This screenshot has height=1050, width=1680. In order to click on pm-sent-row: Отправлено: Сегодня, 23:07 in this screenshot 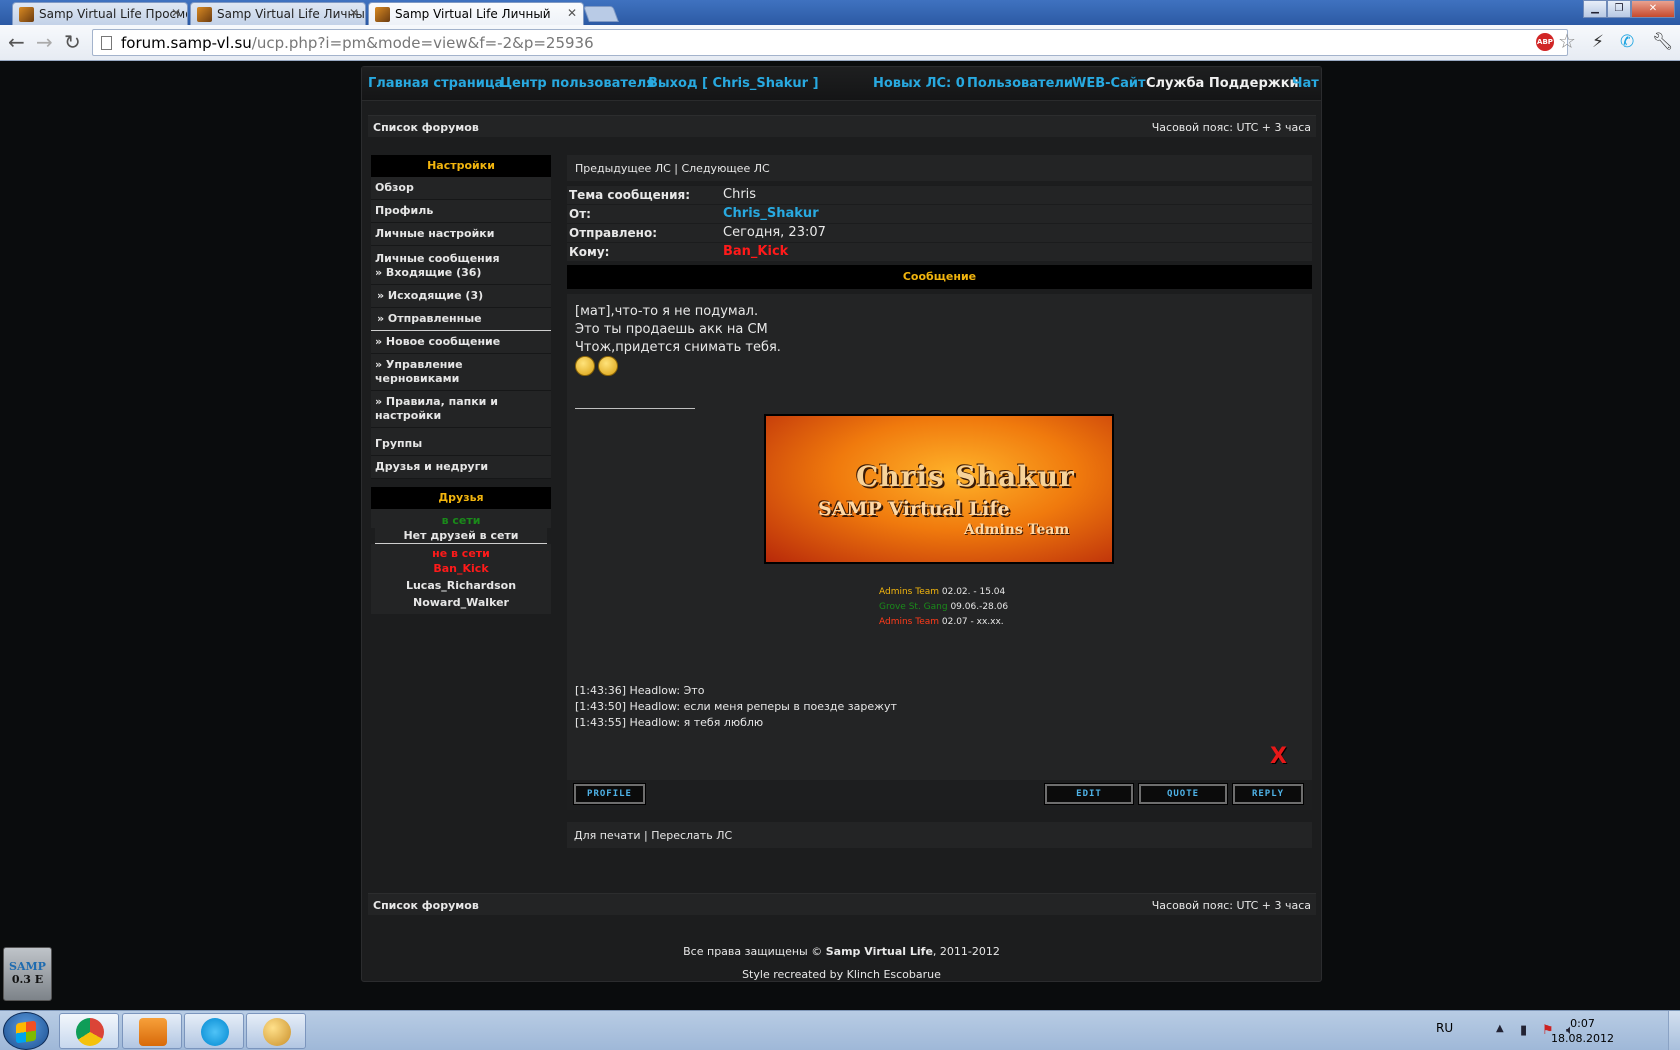, I will do `click(939, 232)`.